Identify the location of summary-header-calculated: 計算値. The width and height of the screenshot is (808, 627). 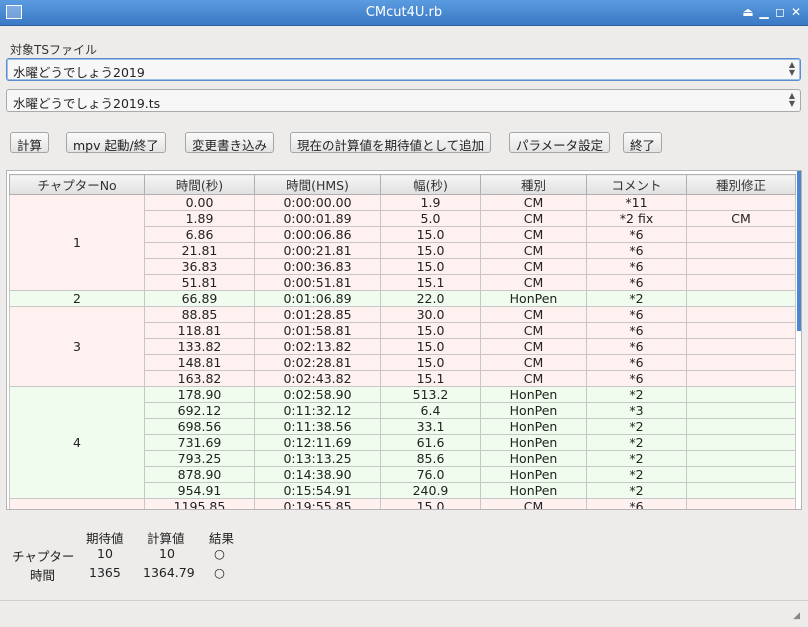
(166, 538).